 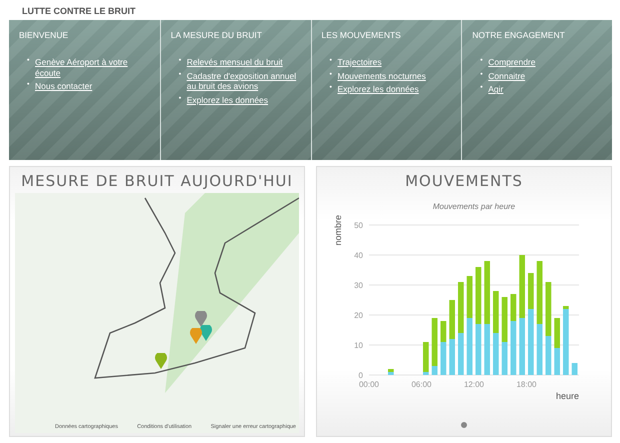 What do you see at coordinates (360, 62) in the screenshot?
I see `nav-link: Trajectoires` at bounding box center [360, 62].